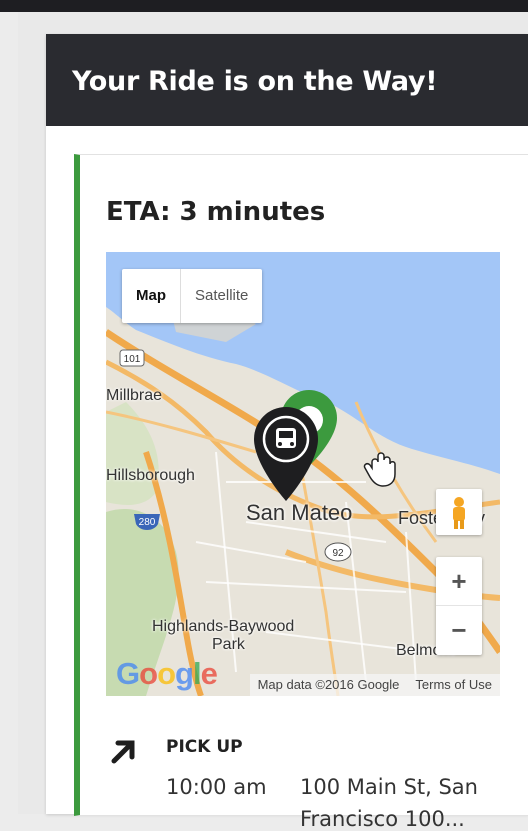 Image resolution: width=528 pixels, height=831 pixels. I want to click on google-logo: Google, so click(167, 673).